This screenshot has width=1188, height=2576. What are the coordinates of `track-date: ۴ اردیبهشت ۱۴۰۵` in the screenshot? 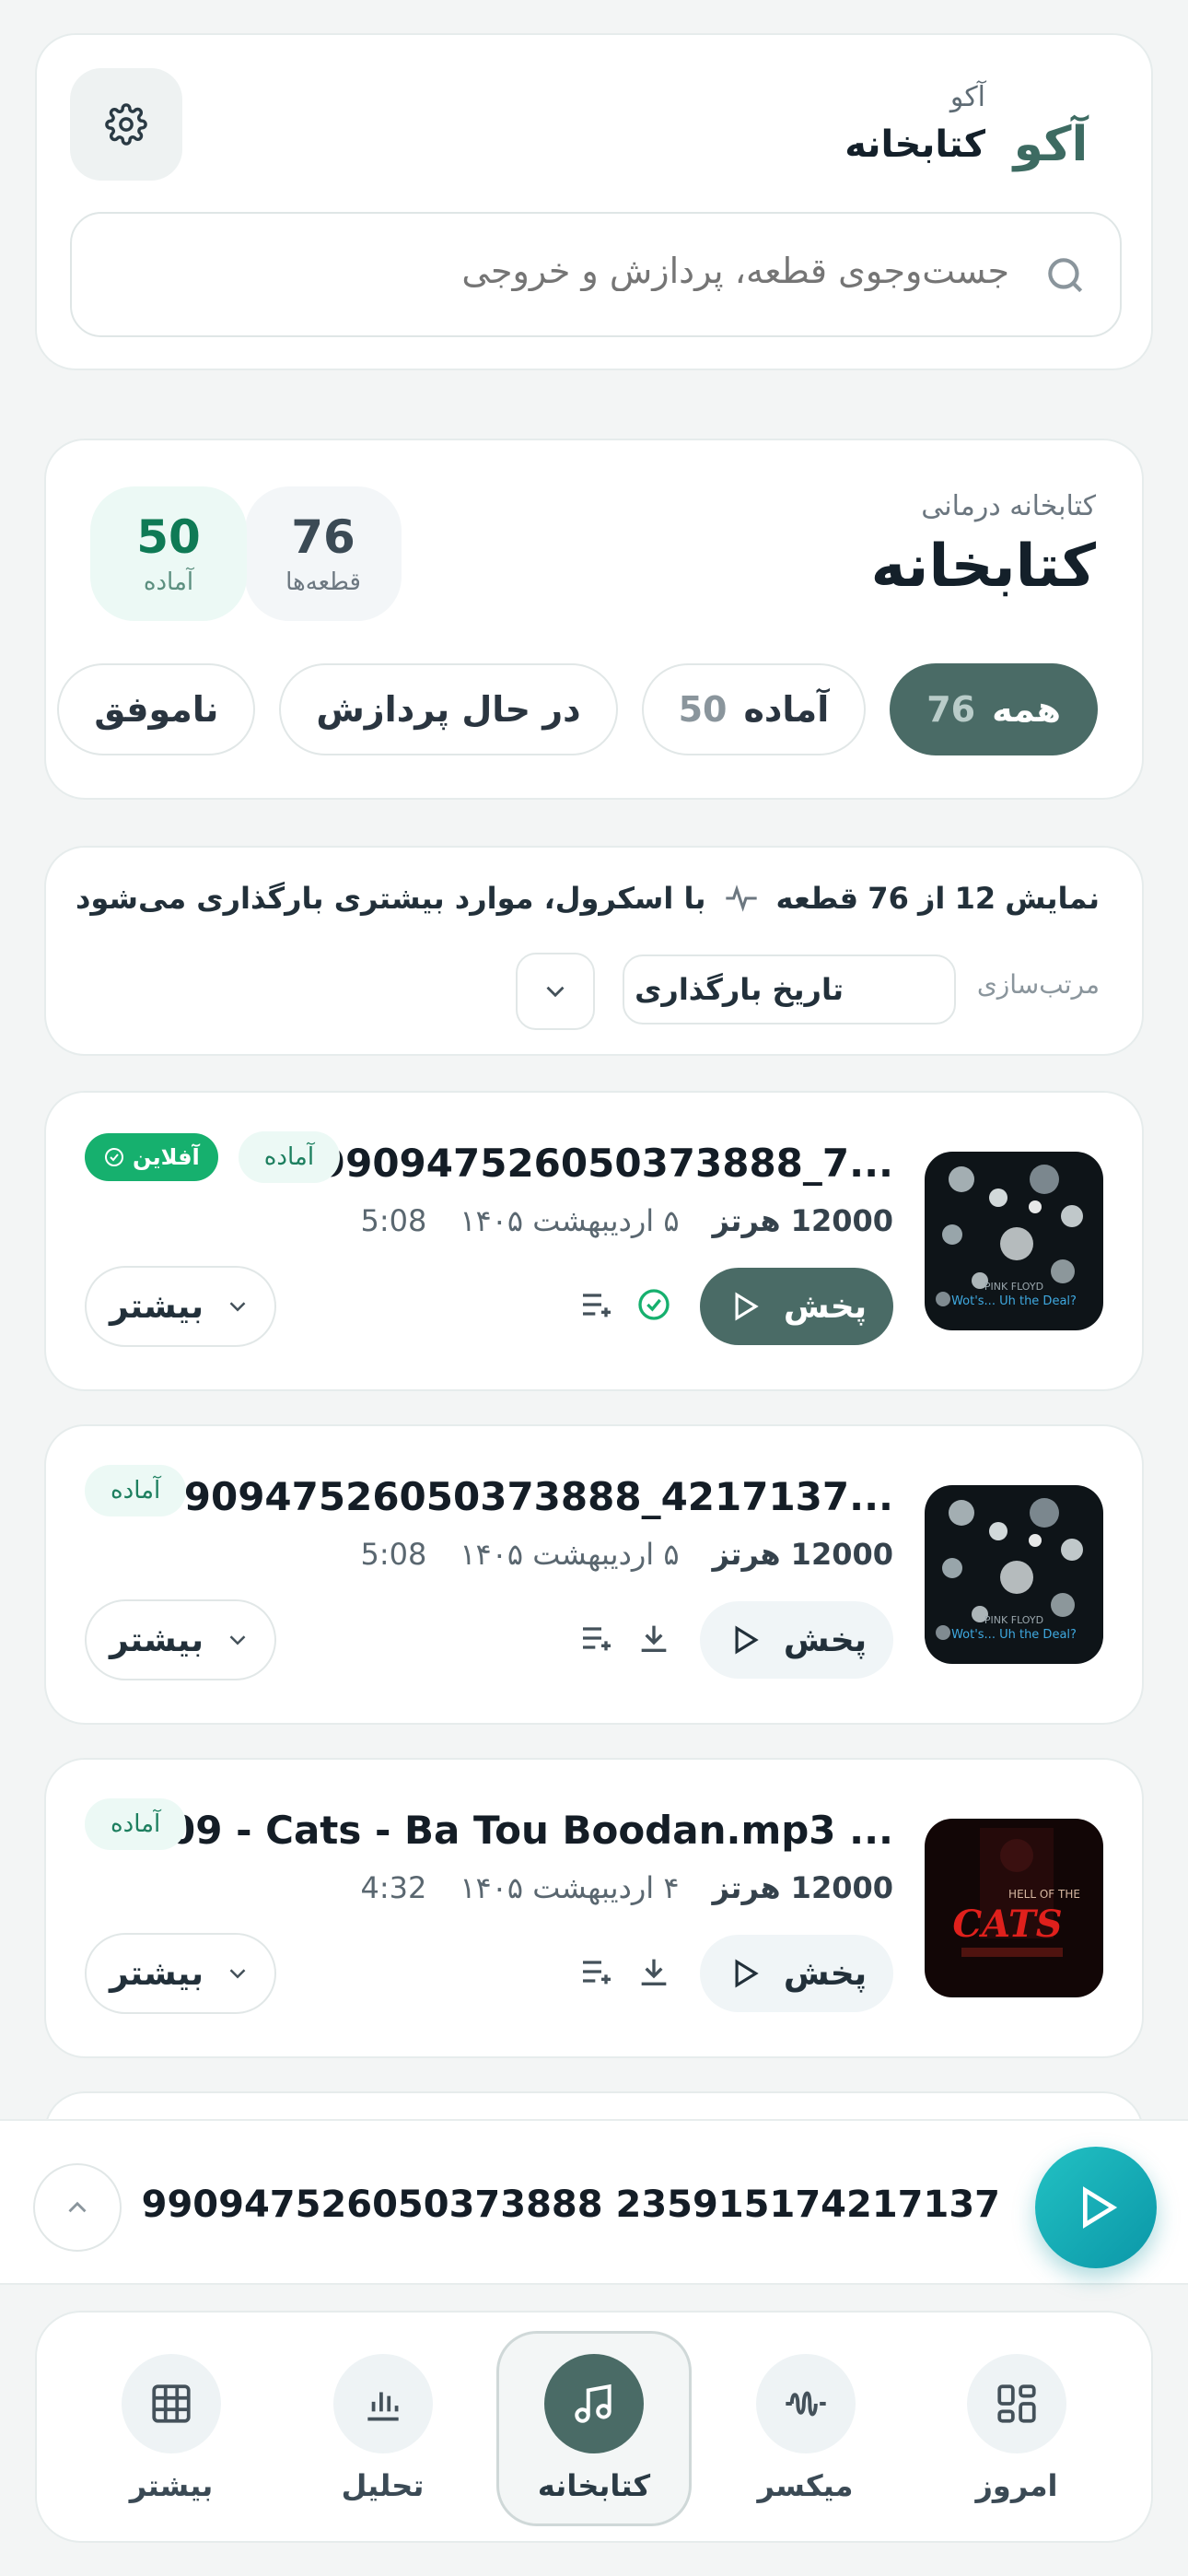 It's located at (570, 1887).